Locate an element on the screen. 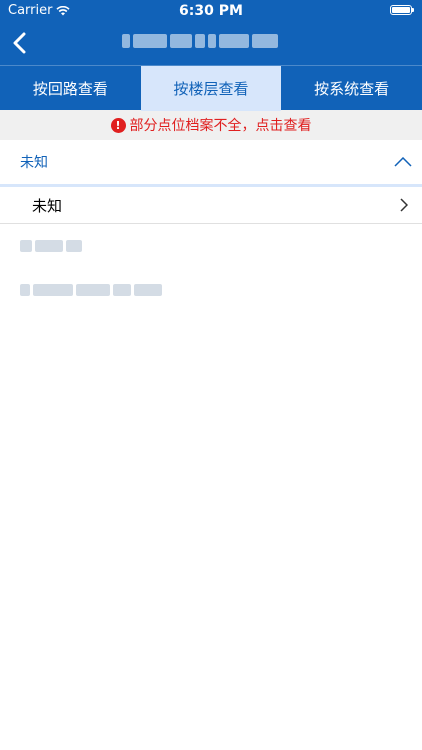  tab-bar: 按回路查看 按楼层查看 按系统查看 is located at coordinates (211, 88).